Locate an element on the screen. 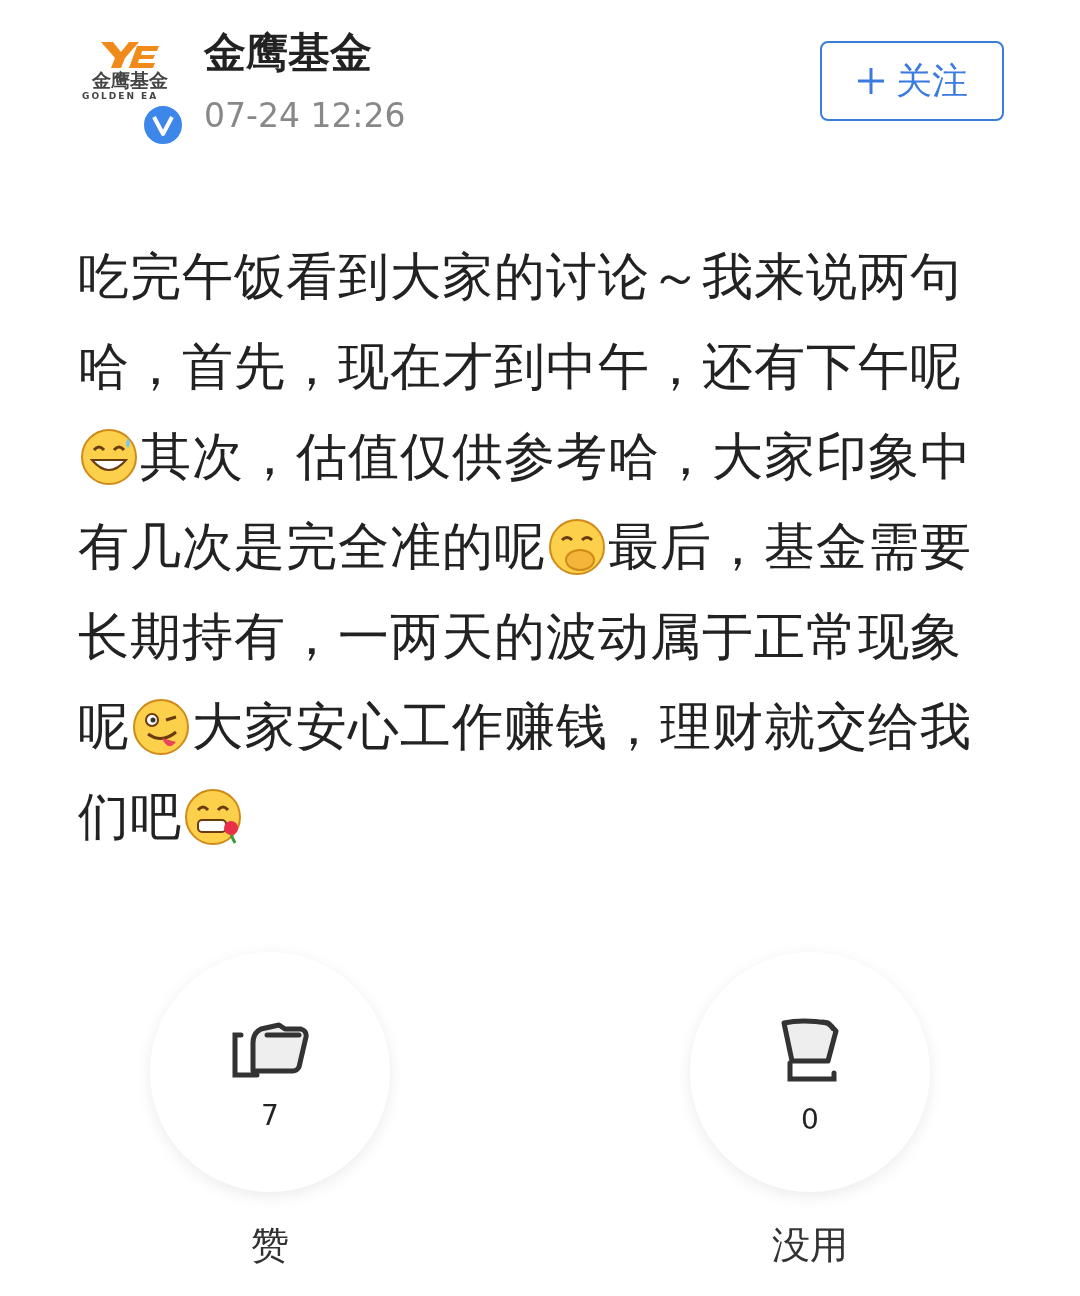 The width and height of the screenshot is (1080, 1296). logo-text: GOLDEN EA is located at coordinates (120, 95).